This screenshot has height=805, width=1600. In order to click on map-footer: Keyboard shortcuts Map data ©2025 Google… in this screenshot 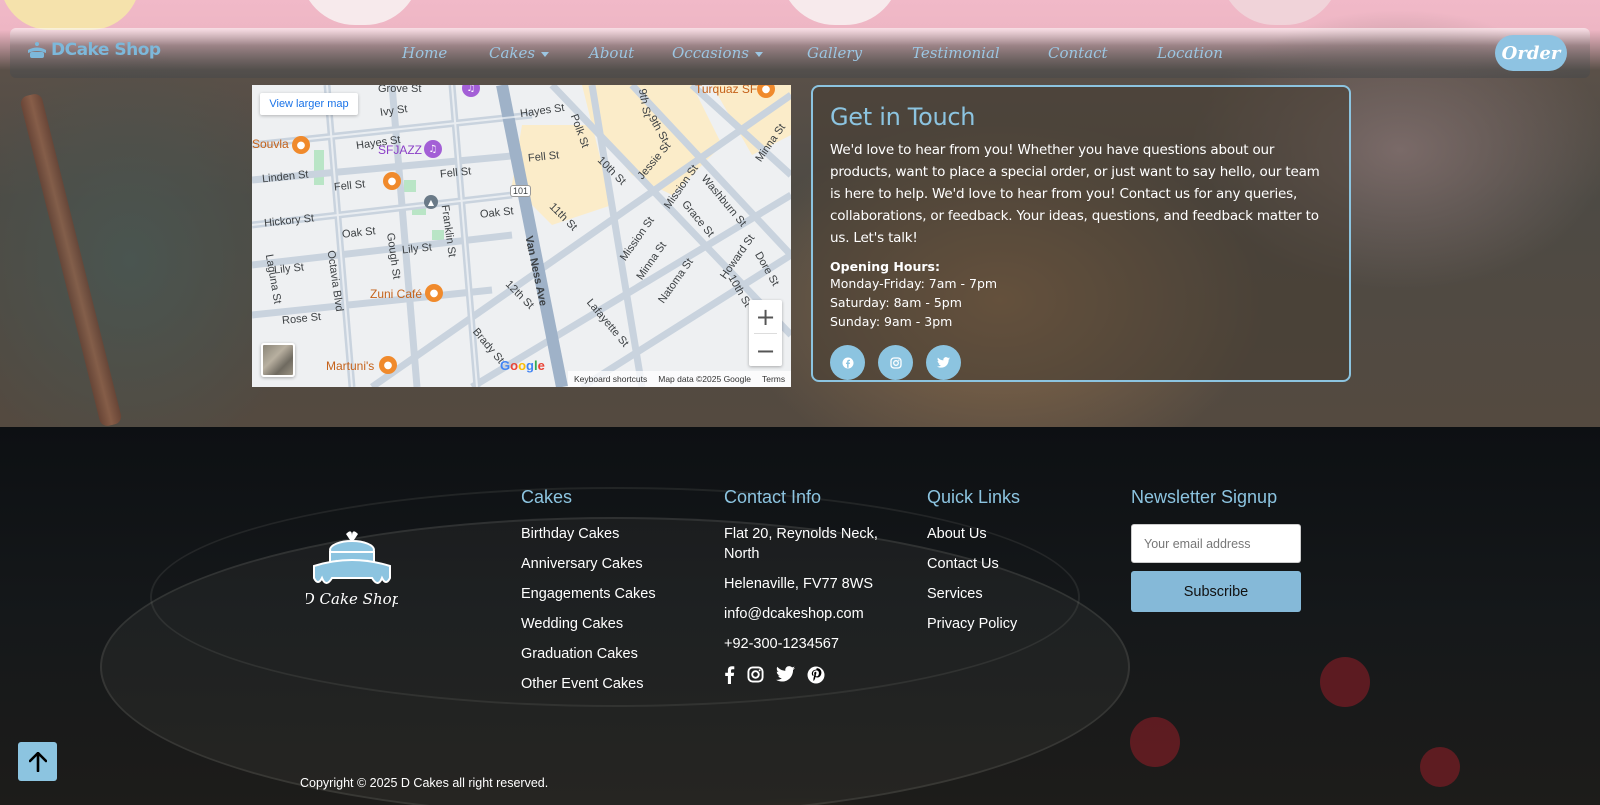, I will do `click(679, 379)`.